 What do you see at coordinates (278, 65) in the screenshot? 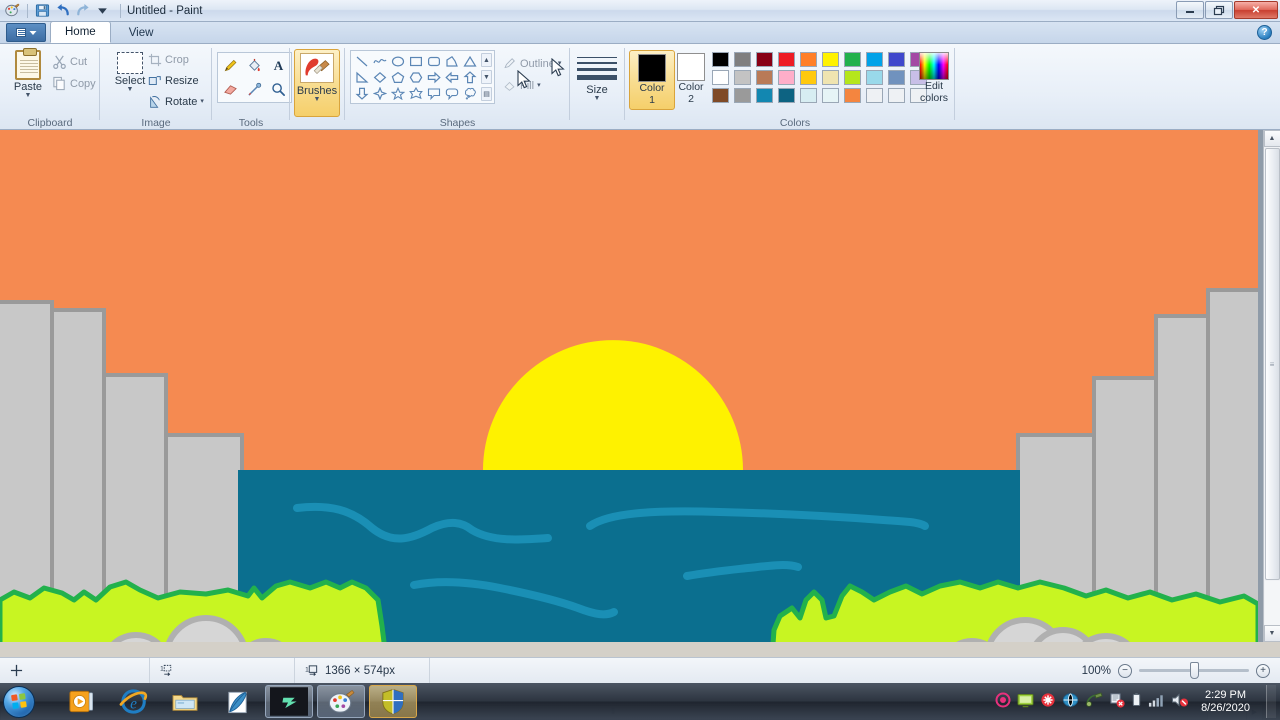
I see `text-icon: A` at bounding box center [278, 65].